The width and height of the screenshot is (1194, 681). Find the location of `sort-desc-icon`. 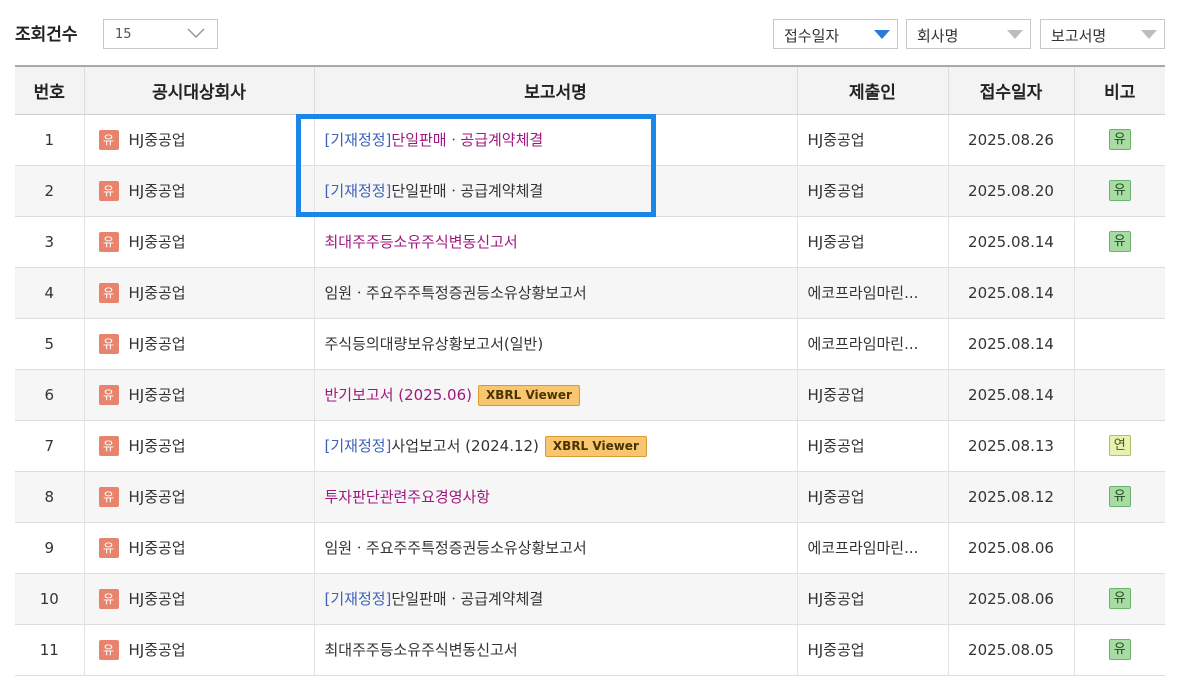

sort-desc-icon is located at coordinates (882, 34).